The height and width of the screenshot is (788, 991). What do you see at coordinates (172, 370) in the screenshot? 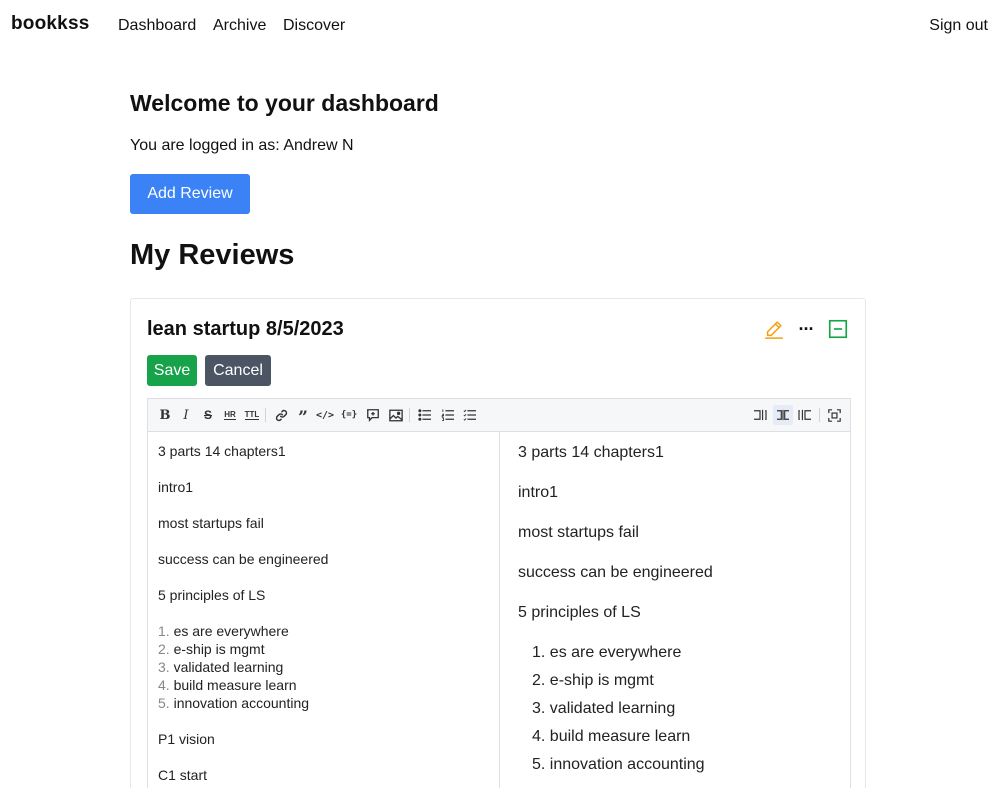
I see `save-button: Save` at bounding box center [172, 370].